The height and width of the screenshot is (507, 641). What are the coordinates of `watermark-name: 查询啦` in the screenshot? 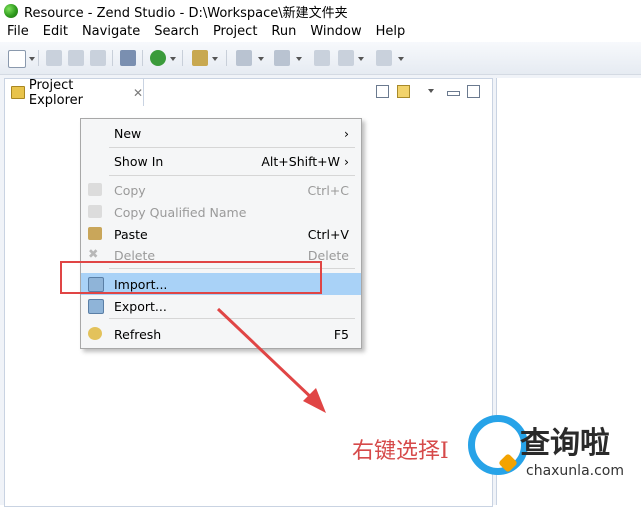 It's located at (565, 443).